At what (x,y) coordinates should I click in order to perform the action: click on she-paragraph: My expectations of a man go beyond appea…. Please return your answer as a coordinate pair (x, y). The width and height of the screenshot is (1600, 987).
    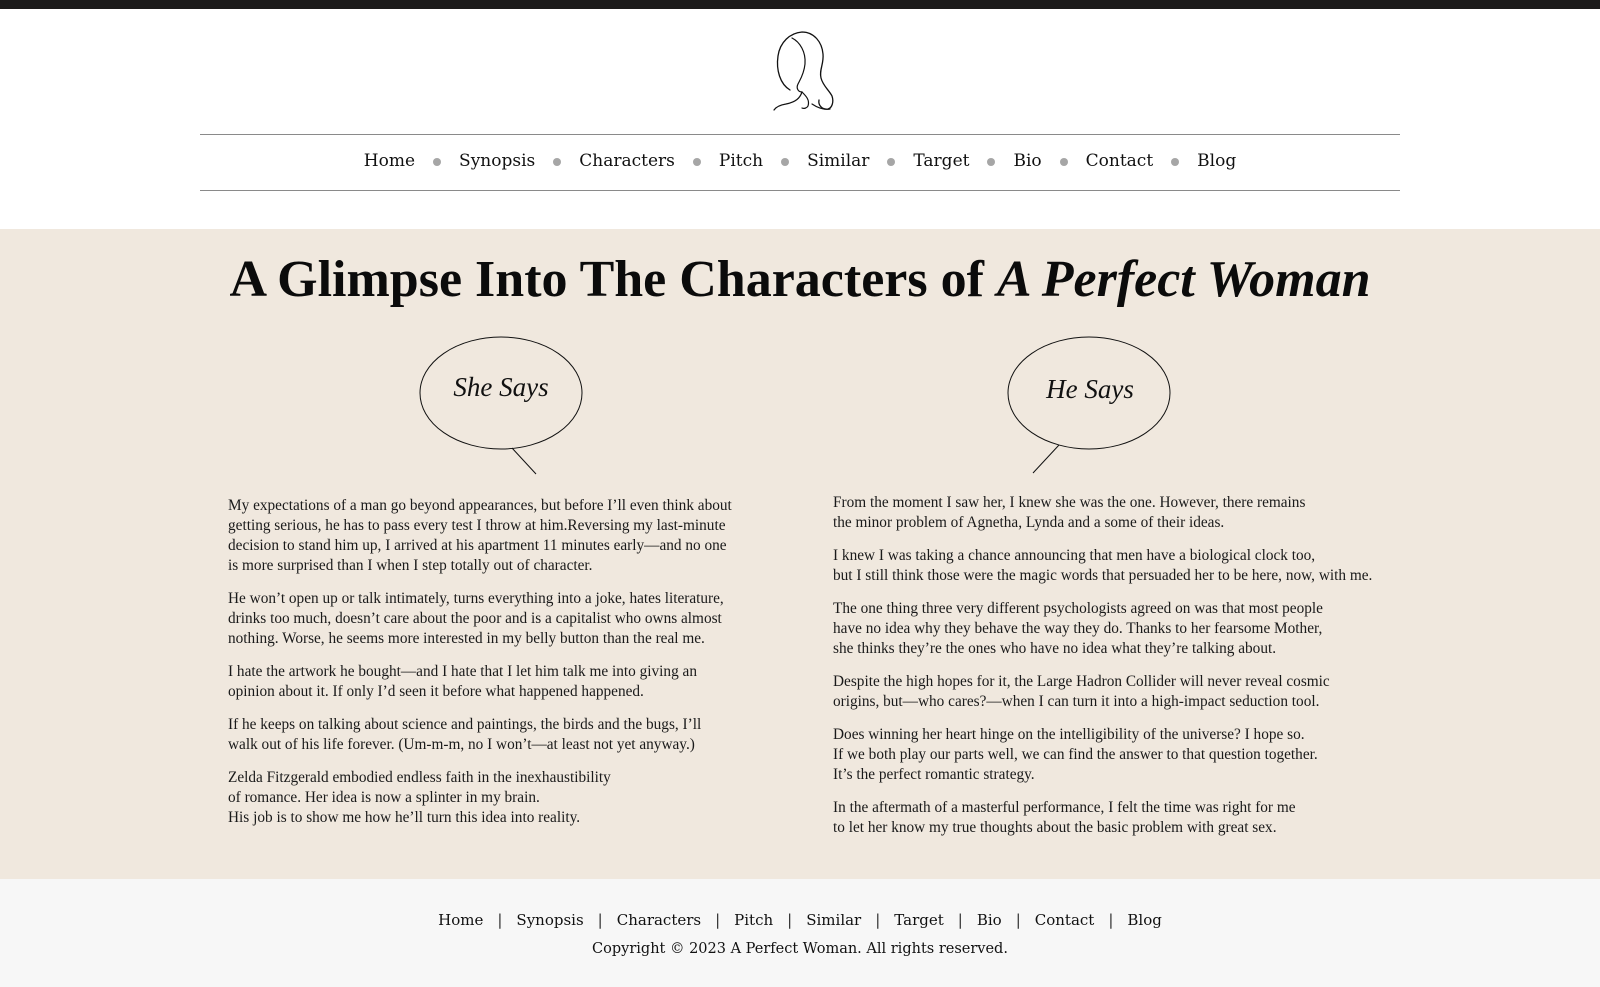
    Looking at the image, I should click on (480, 535).